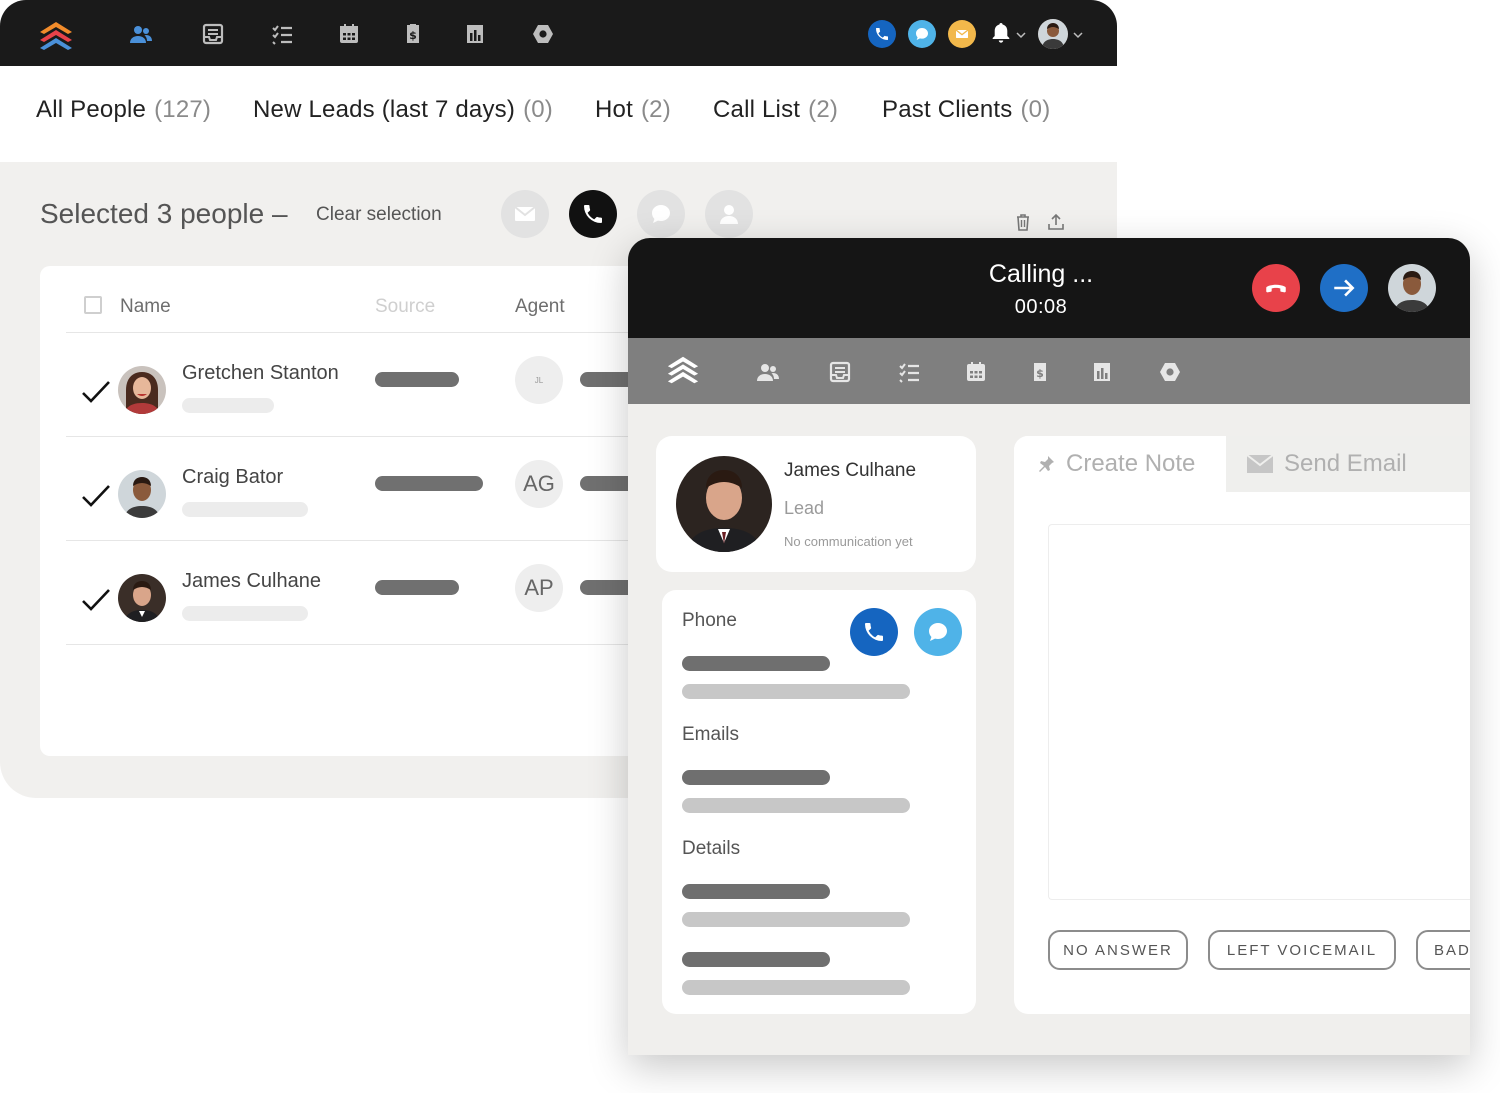  Describe the element at coordinates (819, 802) in the screenshot. I see `contact-info-card: Phone Emails Details` at that location.